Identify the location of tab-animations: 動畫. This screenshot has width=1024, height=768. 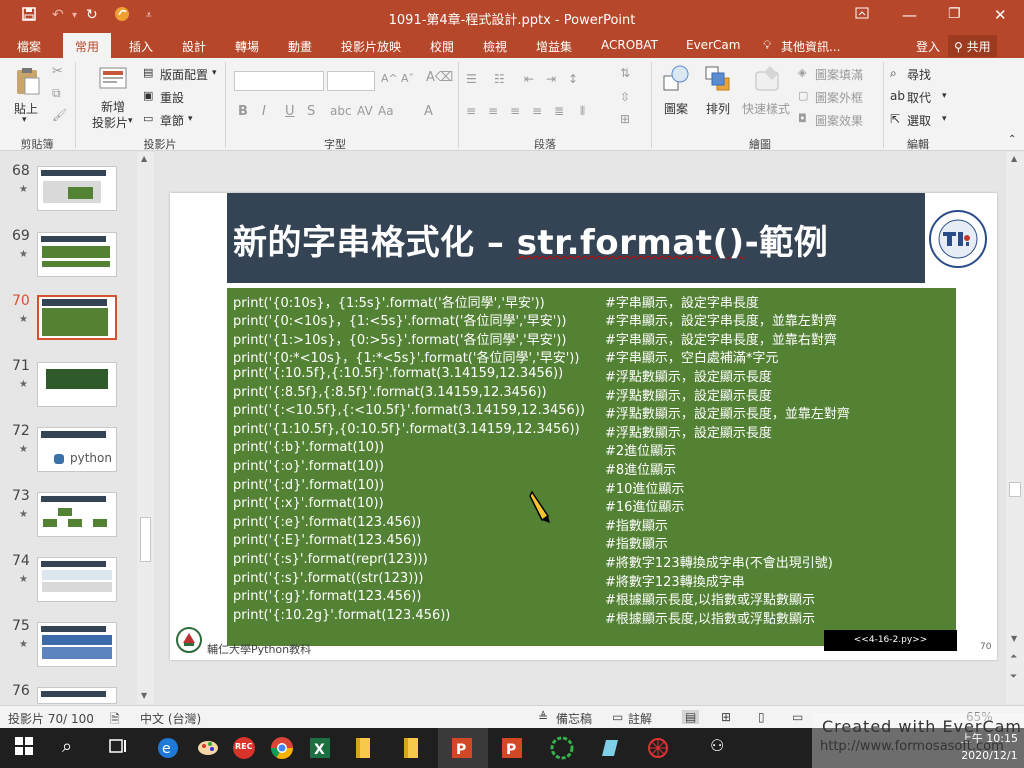
(300, 46).